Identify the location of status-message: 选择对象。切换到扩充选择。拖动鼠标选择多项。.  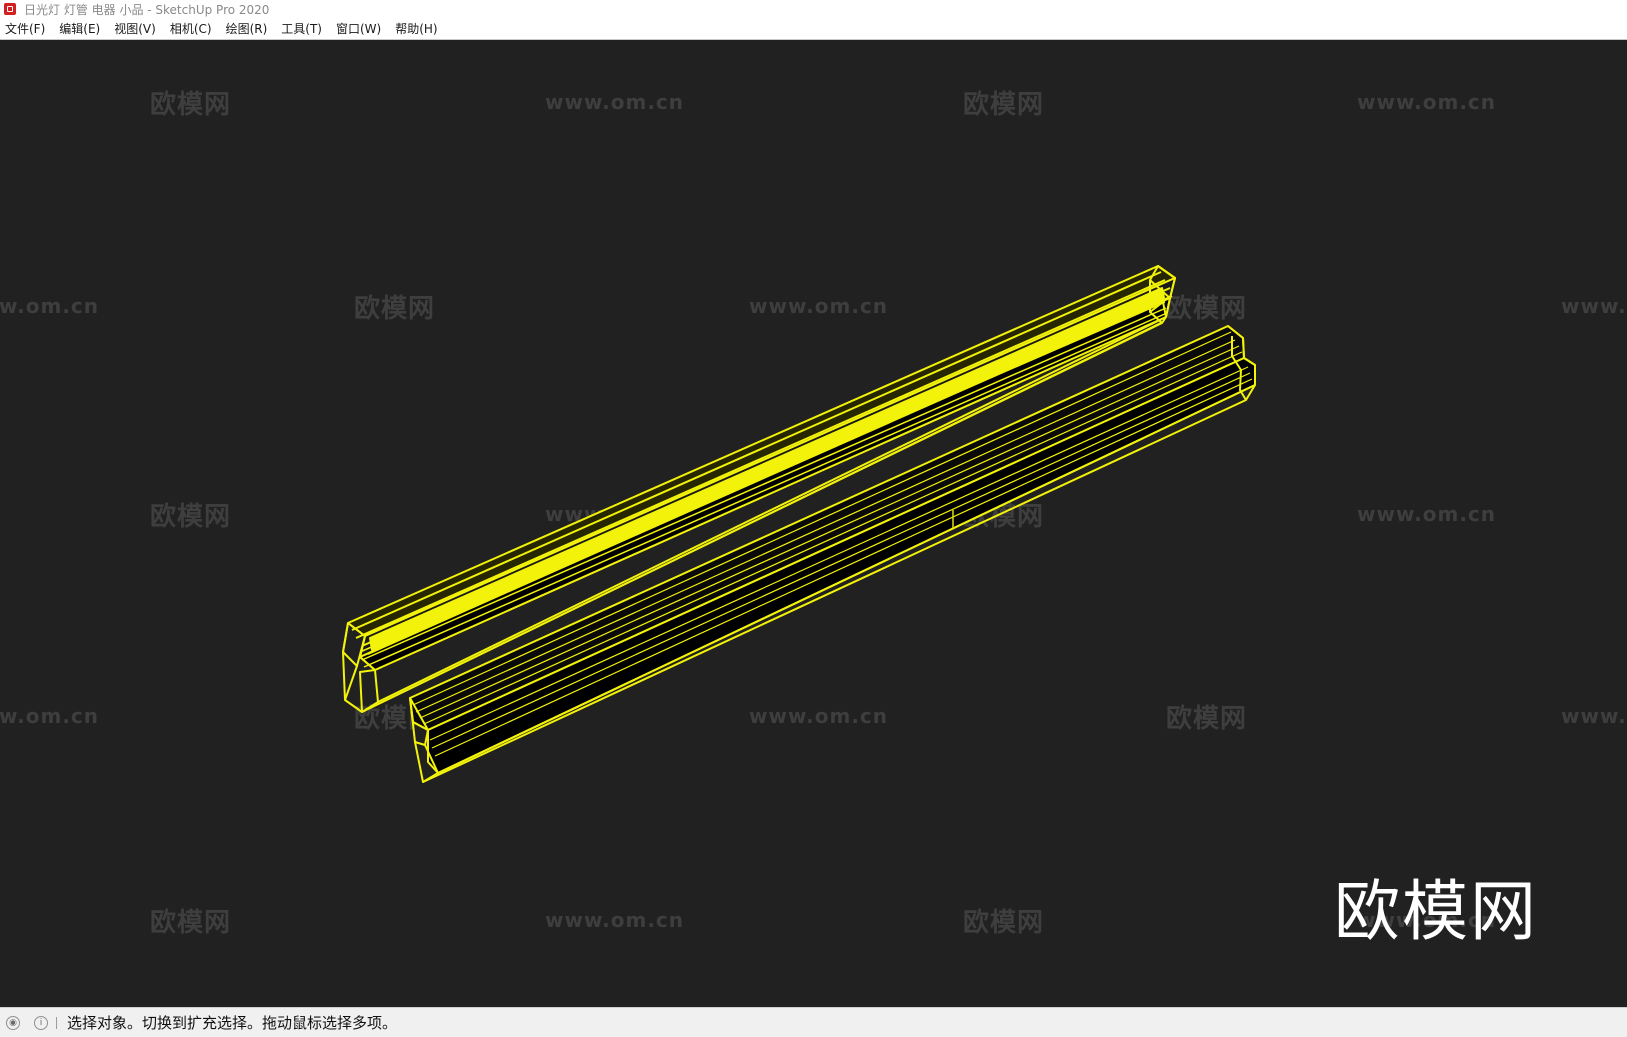
(232, 1023).